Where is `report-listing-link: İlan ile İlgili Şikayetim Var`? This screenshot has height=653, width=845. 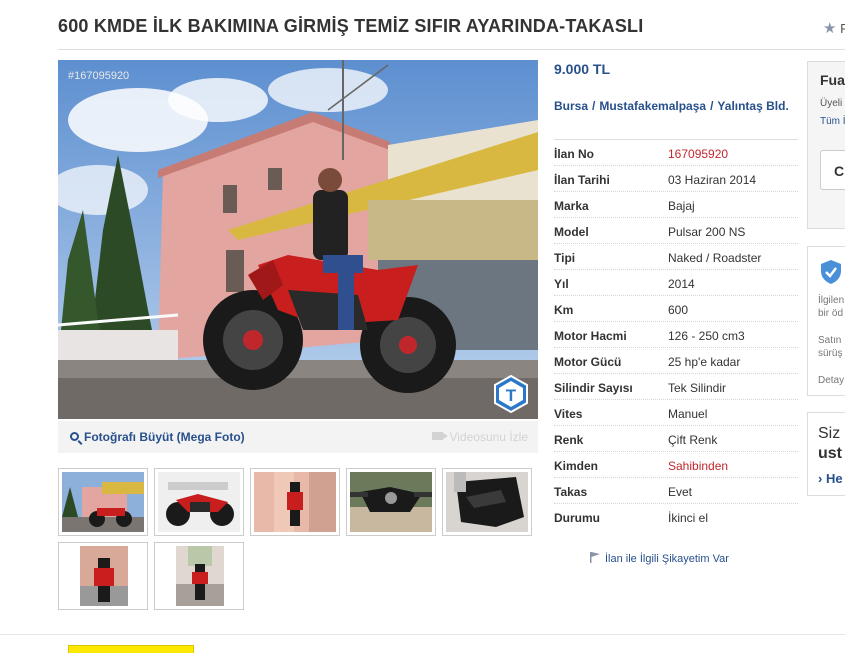
report-listing-link: İlan ile İlgili Şikayetim Var is located at coordinates (659, 558).